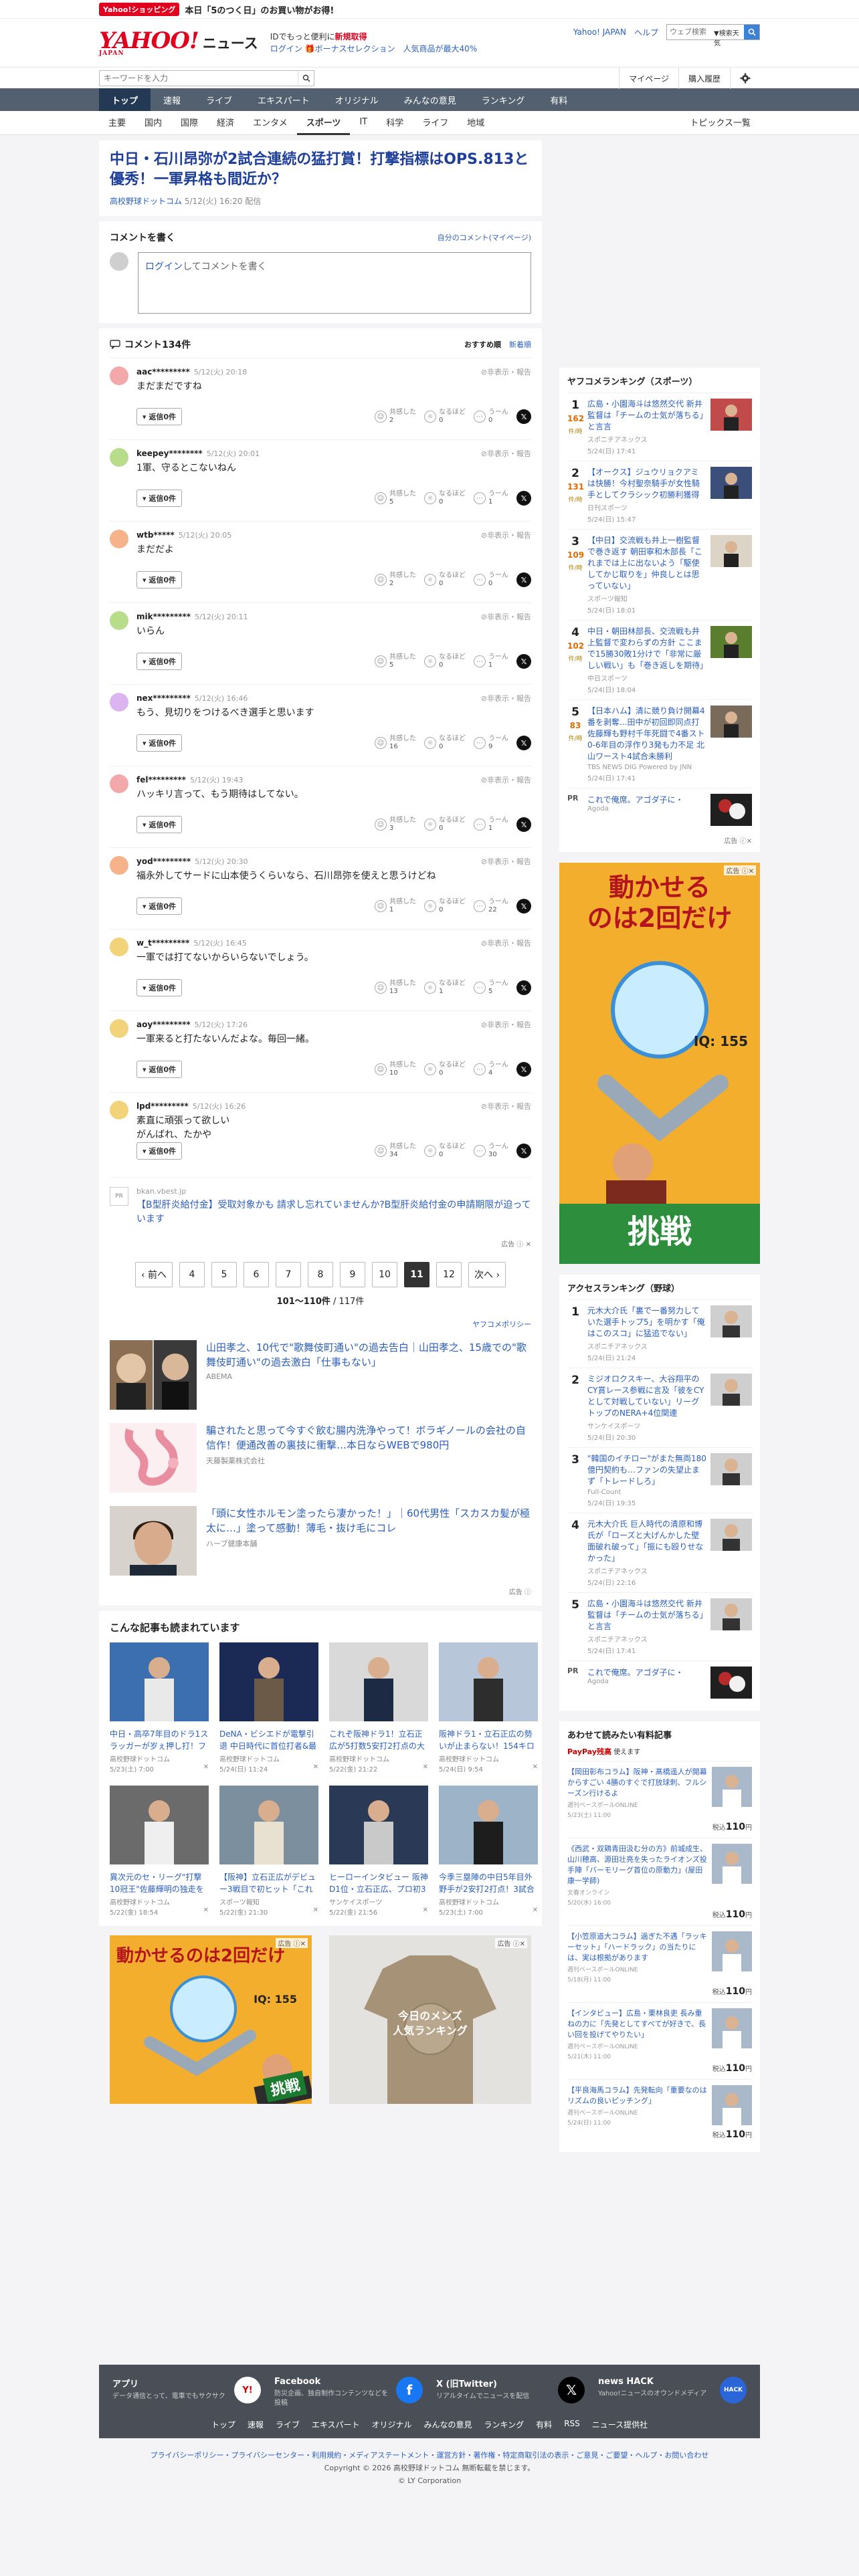 The height and width of the screenshot is (2576, 859). What do you see at coordinates (395, 825) in the screenshot?
I see `empathize-button: ☺ 共感した 3` at bounding box center [395, 825].